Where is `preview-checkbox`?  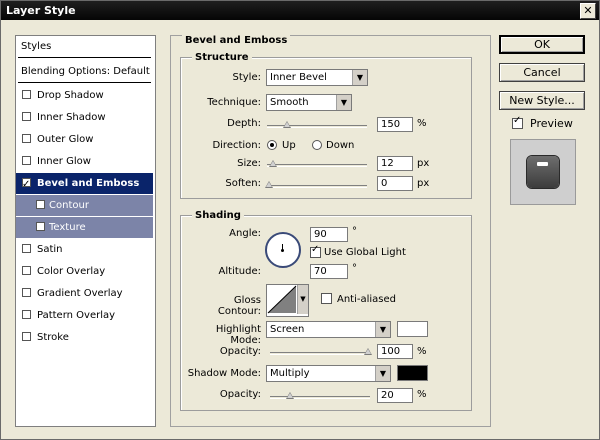 preview-checkbox is located at coordinates (517, 122).